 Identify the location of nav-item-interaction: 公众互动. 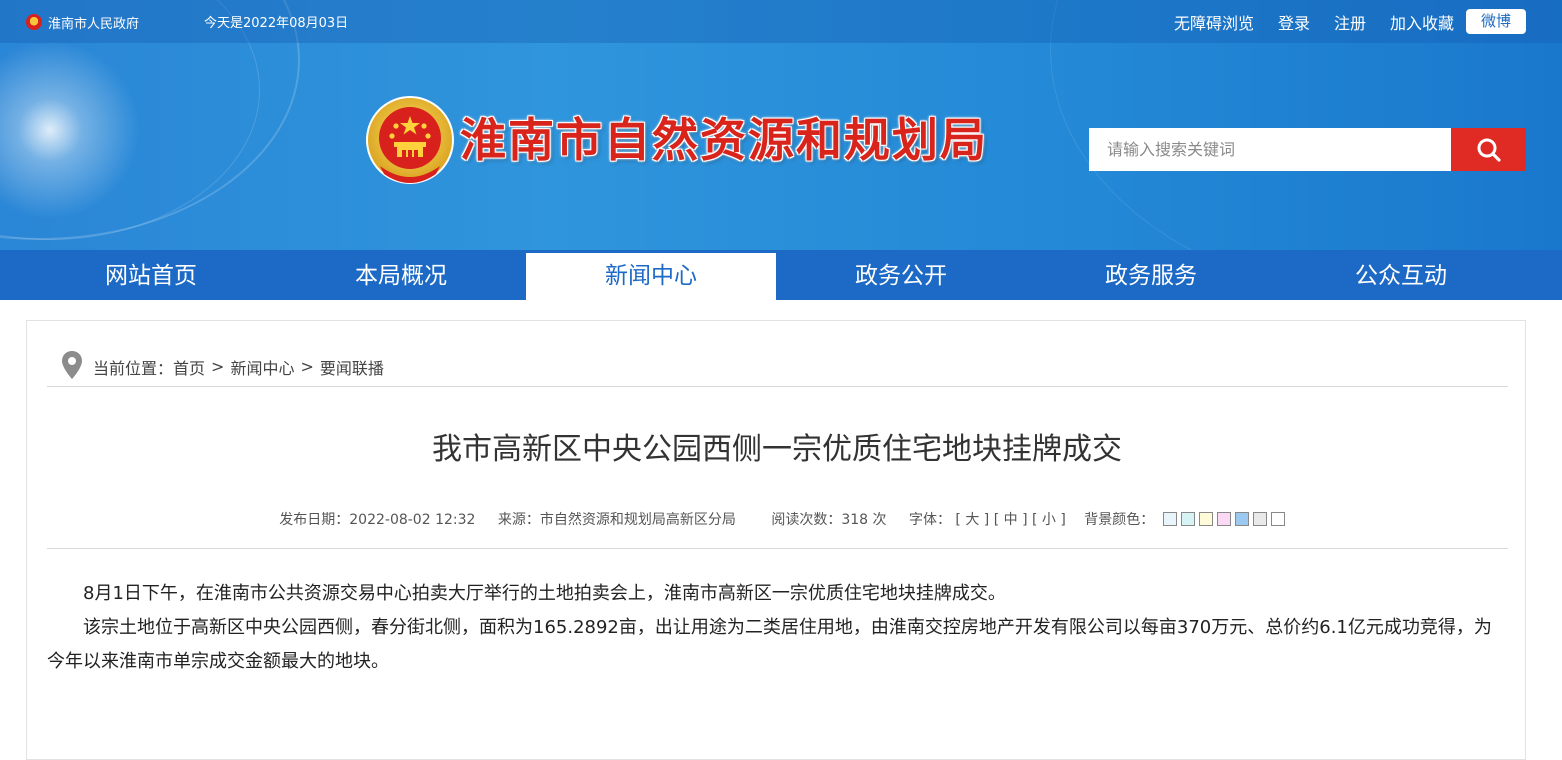
(1401, 275).